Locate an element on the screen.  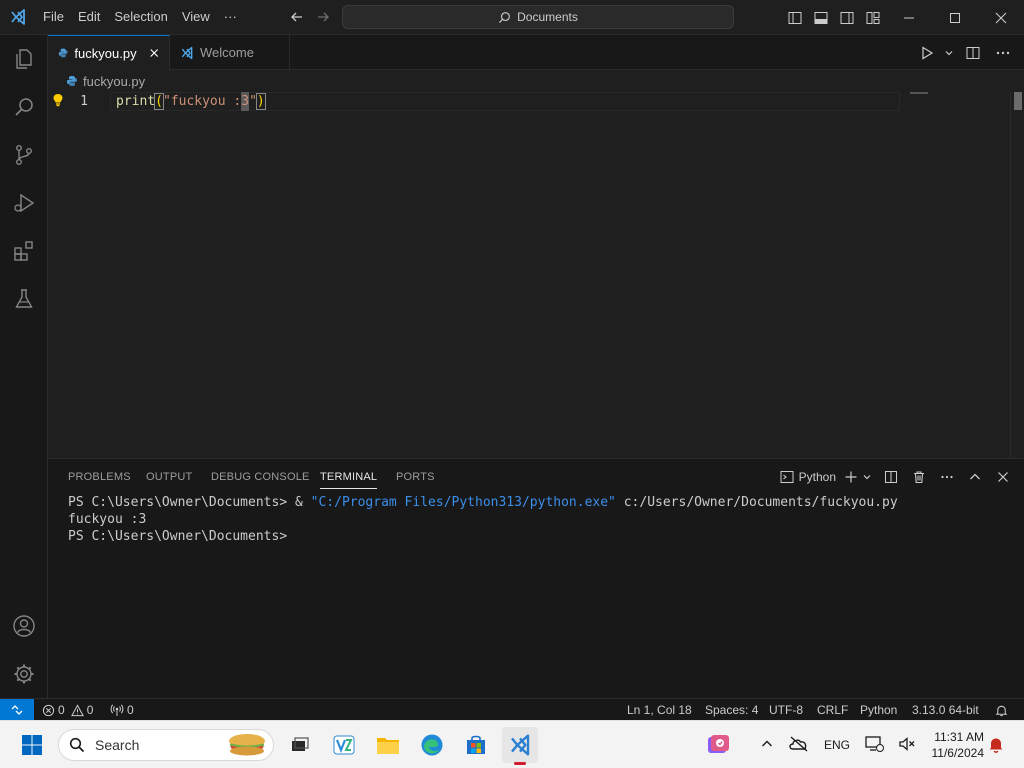
close-tab-icon is located at coordinates (154, 53).